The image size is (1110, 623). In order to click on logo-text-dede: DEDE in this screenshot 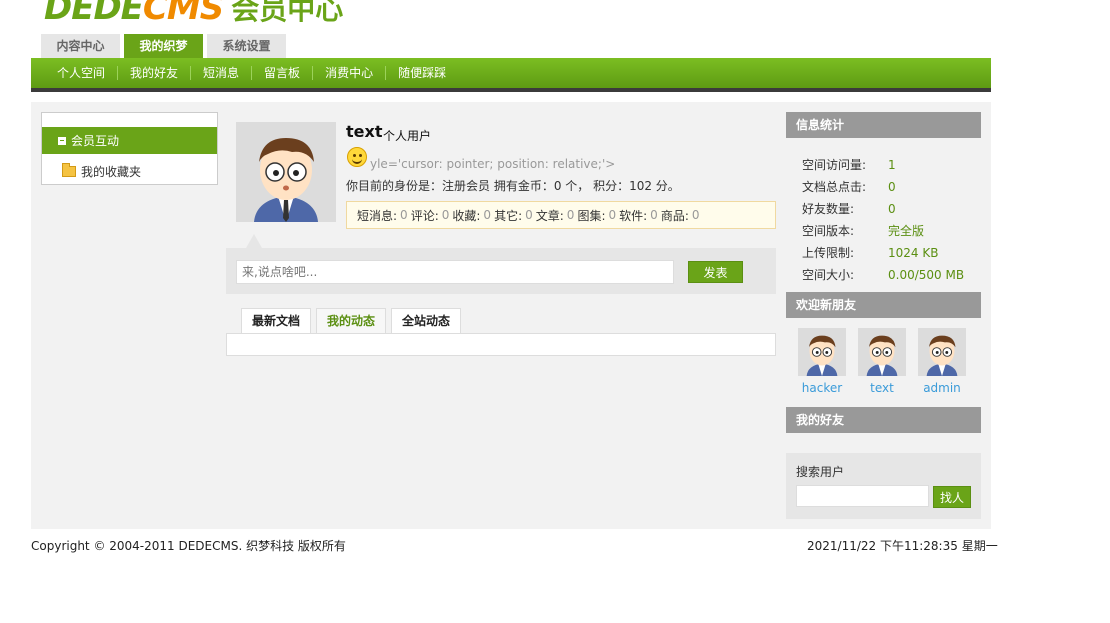, I will do `click(94, 14)`.